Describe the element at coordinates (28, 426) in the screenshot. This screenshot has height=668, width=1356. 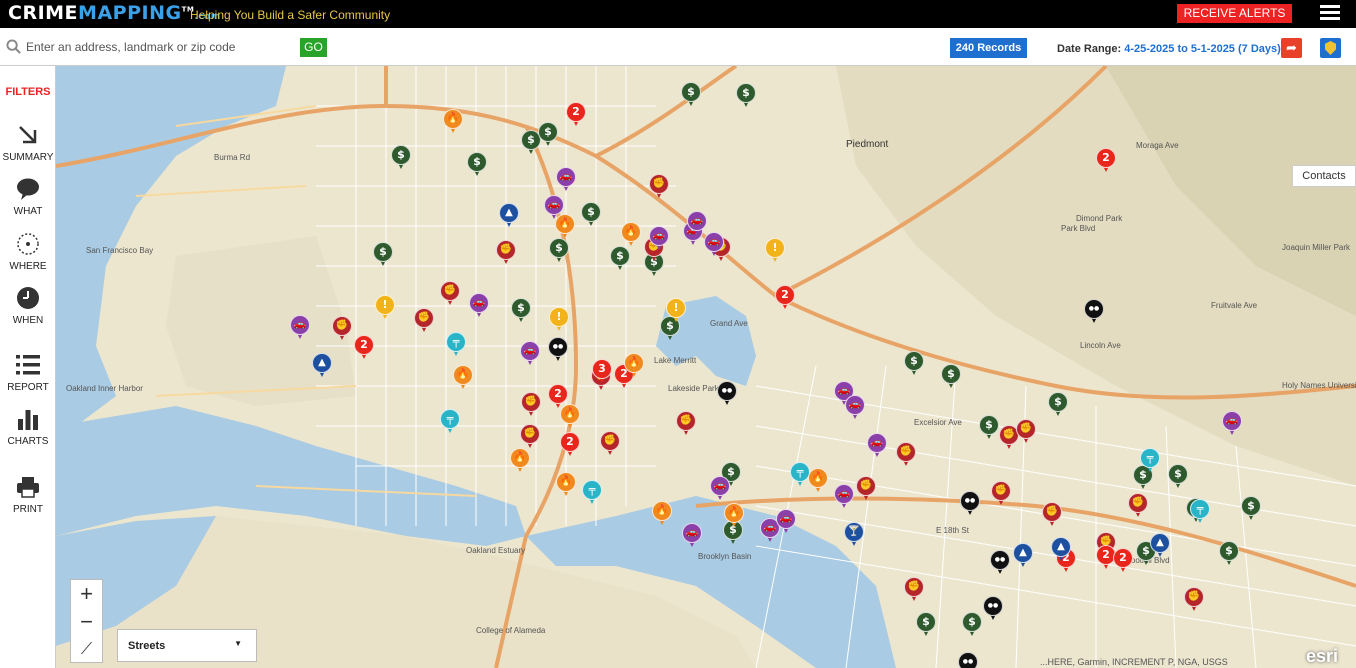
I see `sidebar-item-charts: CHARTS` at that location.